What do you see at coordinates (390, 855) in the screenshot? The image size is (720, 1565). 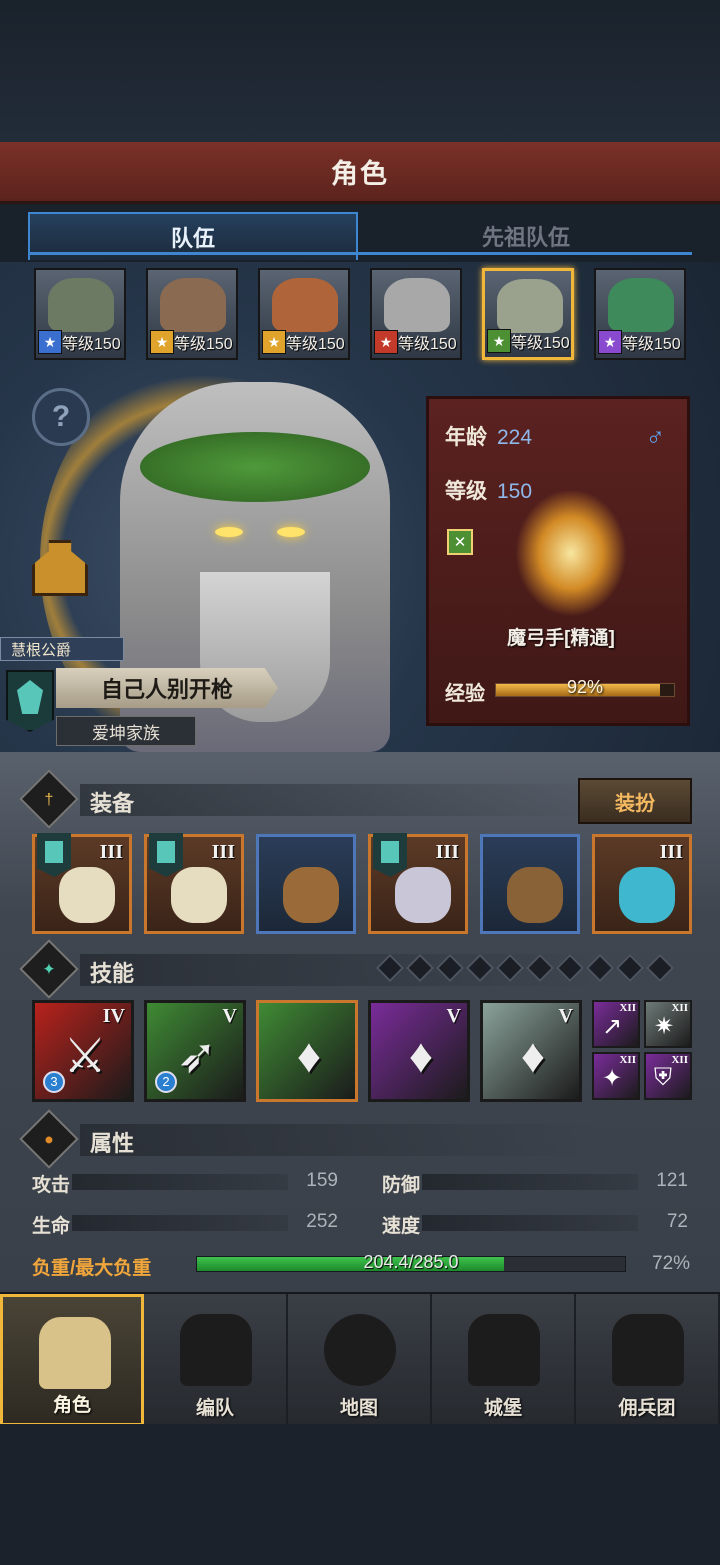 I see `guild-banner-icon` at bounding box center [390, 855].